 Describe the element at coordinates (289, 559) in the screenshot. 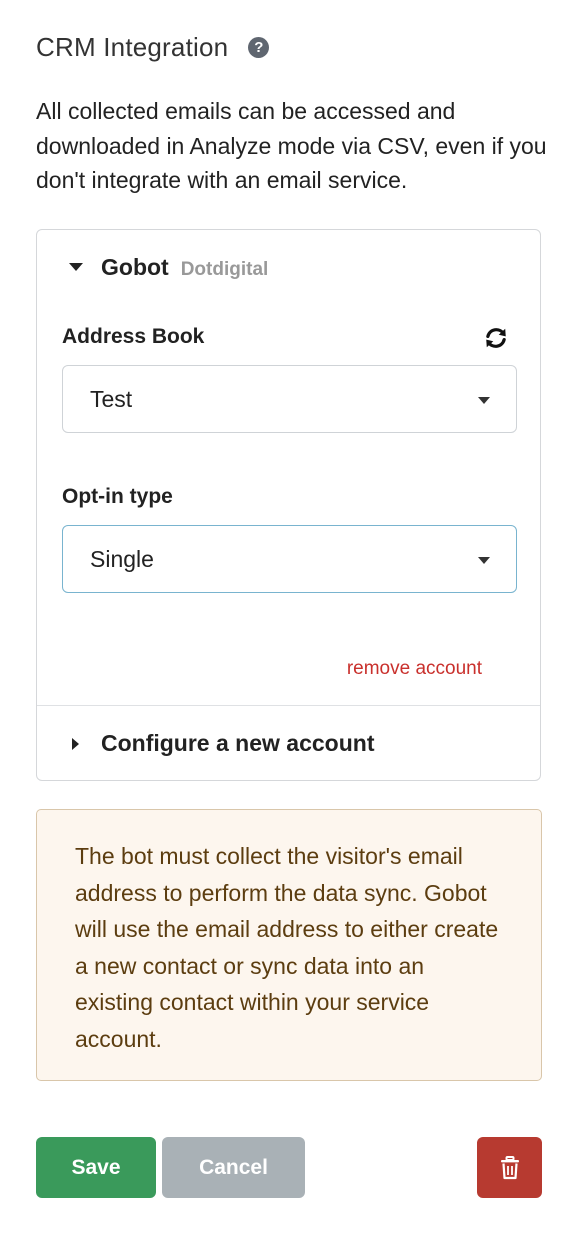

I see `opt-in-type-select: Single` at that location.